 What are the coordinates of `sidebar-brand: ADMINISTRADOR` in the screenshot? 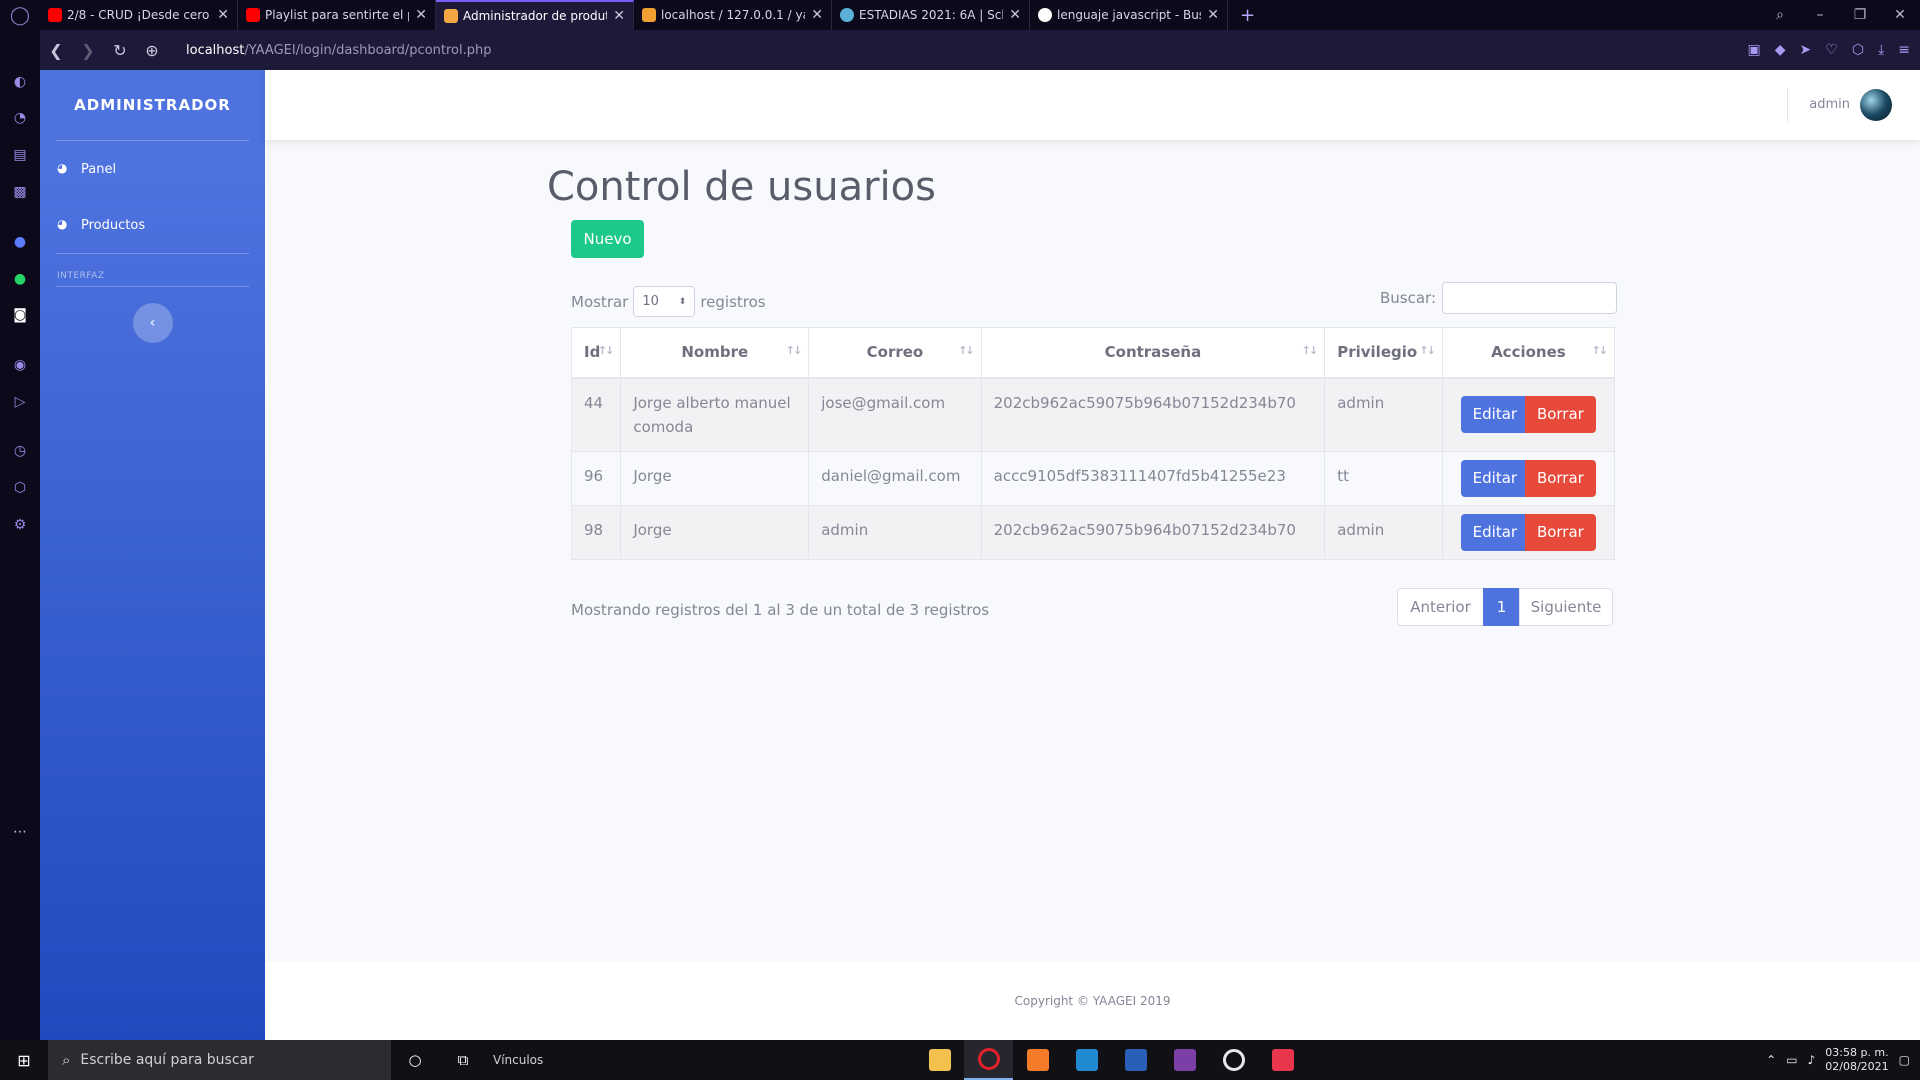 It's located at (152, 105).